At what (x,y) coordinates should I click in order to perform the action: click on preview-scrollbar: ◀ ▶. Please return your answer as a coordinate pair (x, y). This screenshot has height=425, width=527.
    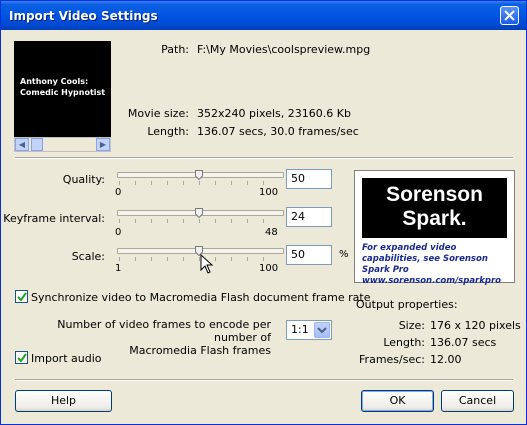
    Looking at the image, I should click on (62, 144).